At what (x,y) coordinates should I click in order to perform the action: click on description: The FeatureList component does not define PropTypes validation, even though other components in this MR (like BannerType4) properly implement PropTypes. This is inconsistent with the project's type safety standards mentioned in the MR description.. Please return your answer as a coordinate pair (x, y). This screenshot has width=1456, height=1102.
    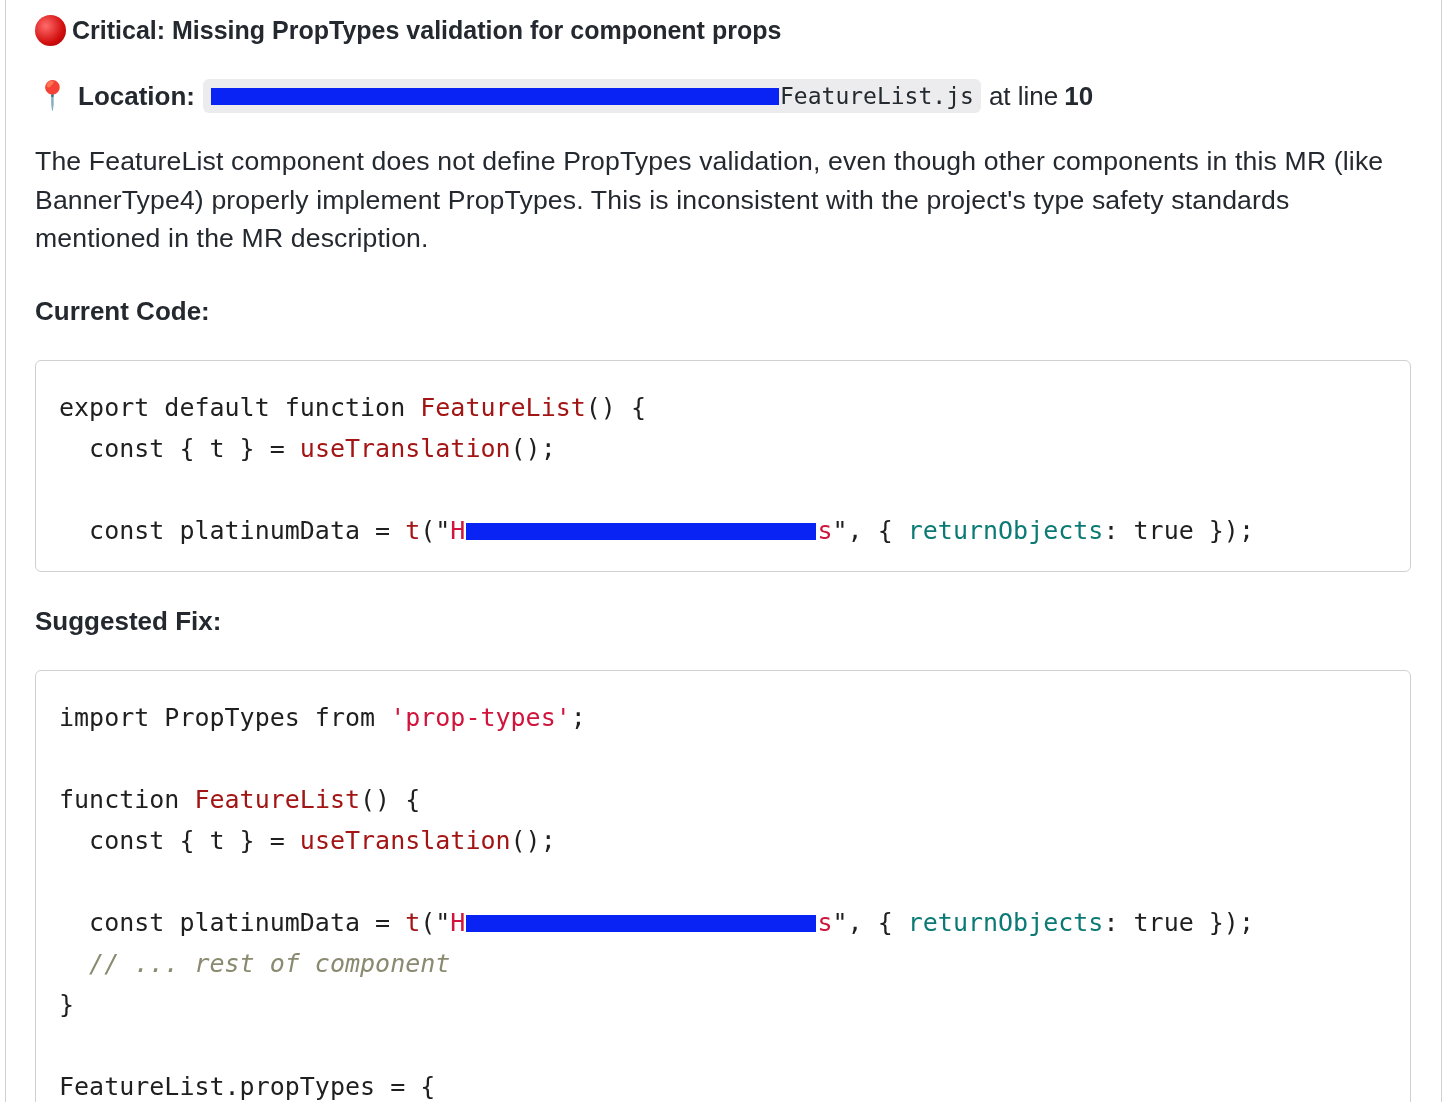
    Looking at the image, I should click on (710, 200).